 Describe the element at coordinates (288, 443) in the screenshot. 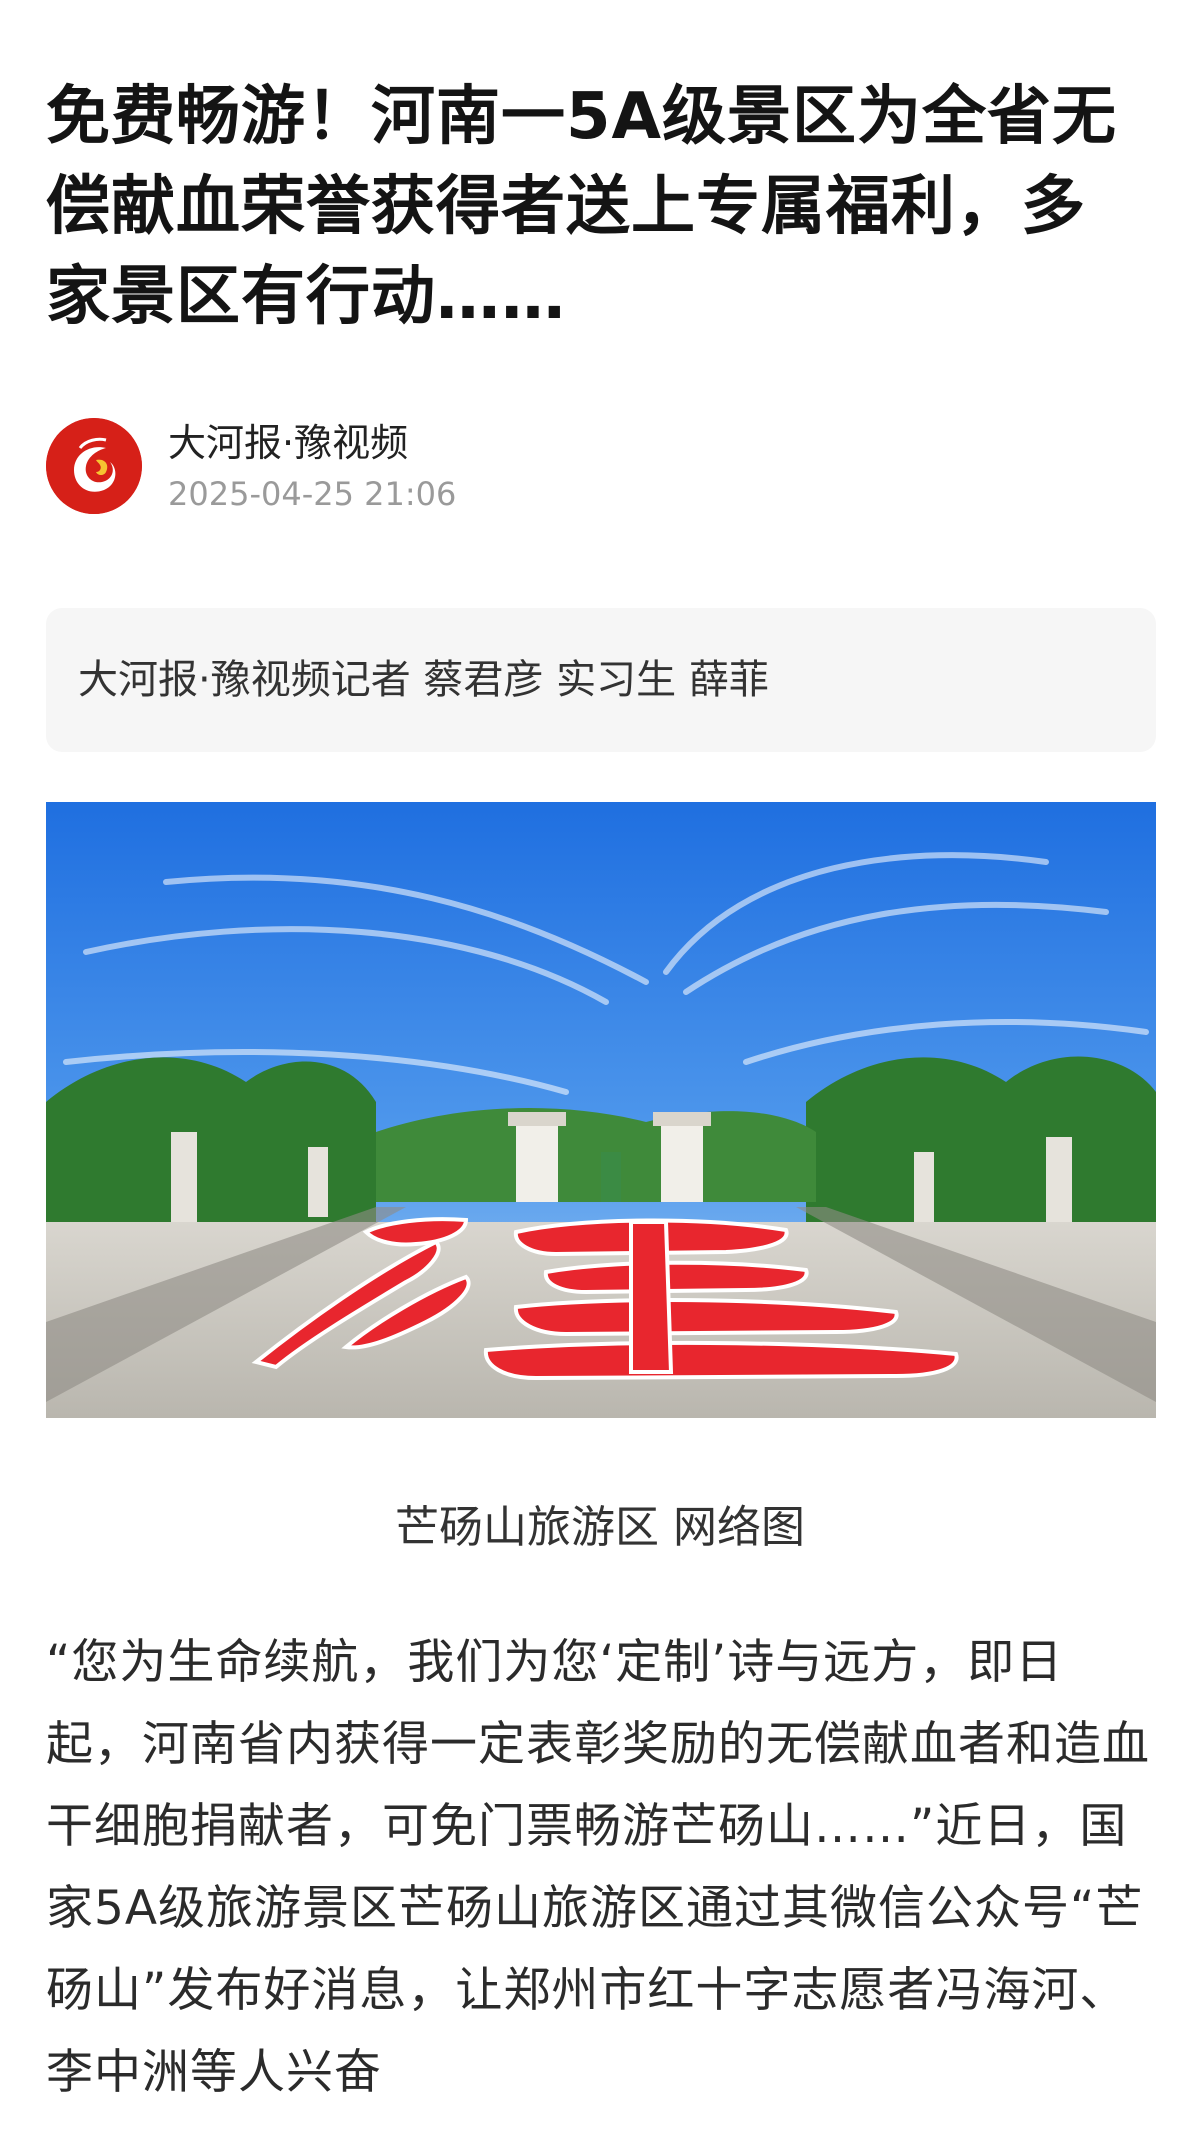

I see `author-name: 大河报·豫视频` at that location.